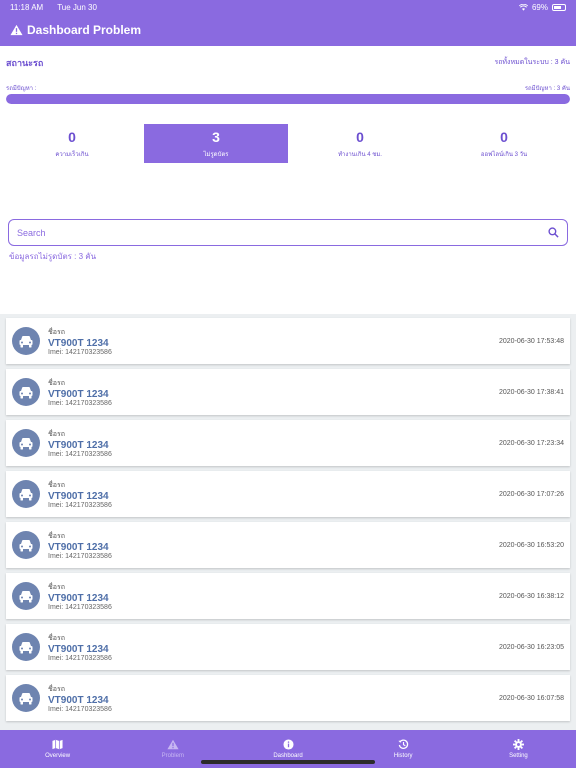 Image resolution: width=576 pixels, height=768 pixels. Describe the element at coordinates (403, 756) in the screenshot. I see `tab-label: History` at that location.